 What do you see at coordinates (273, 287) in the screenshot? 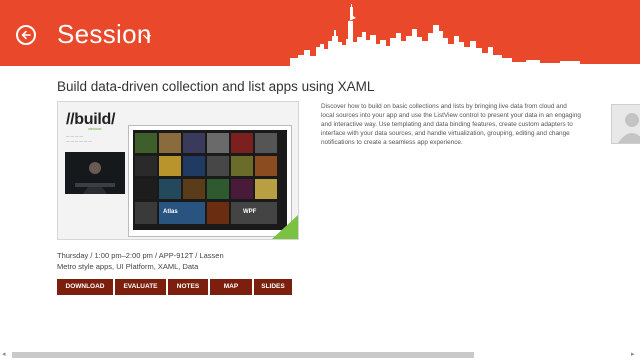
I see `slides-button: SLIDES` at bounding box center [273, 287].